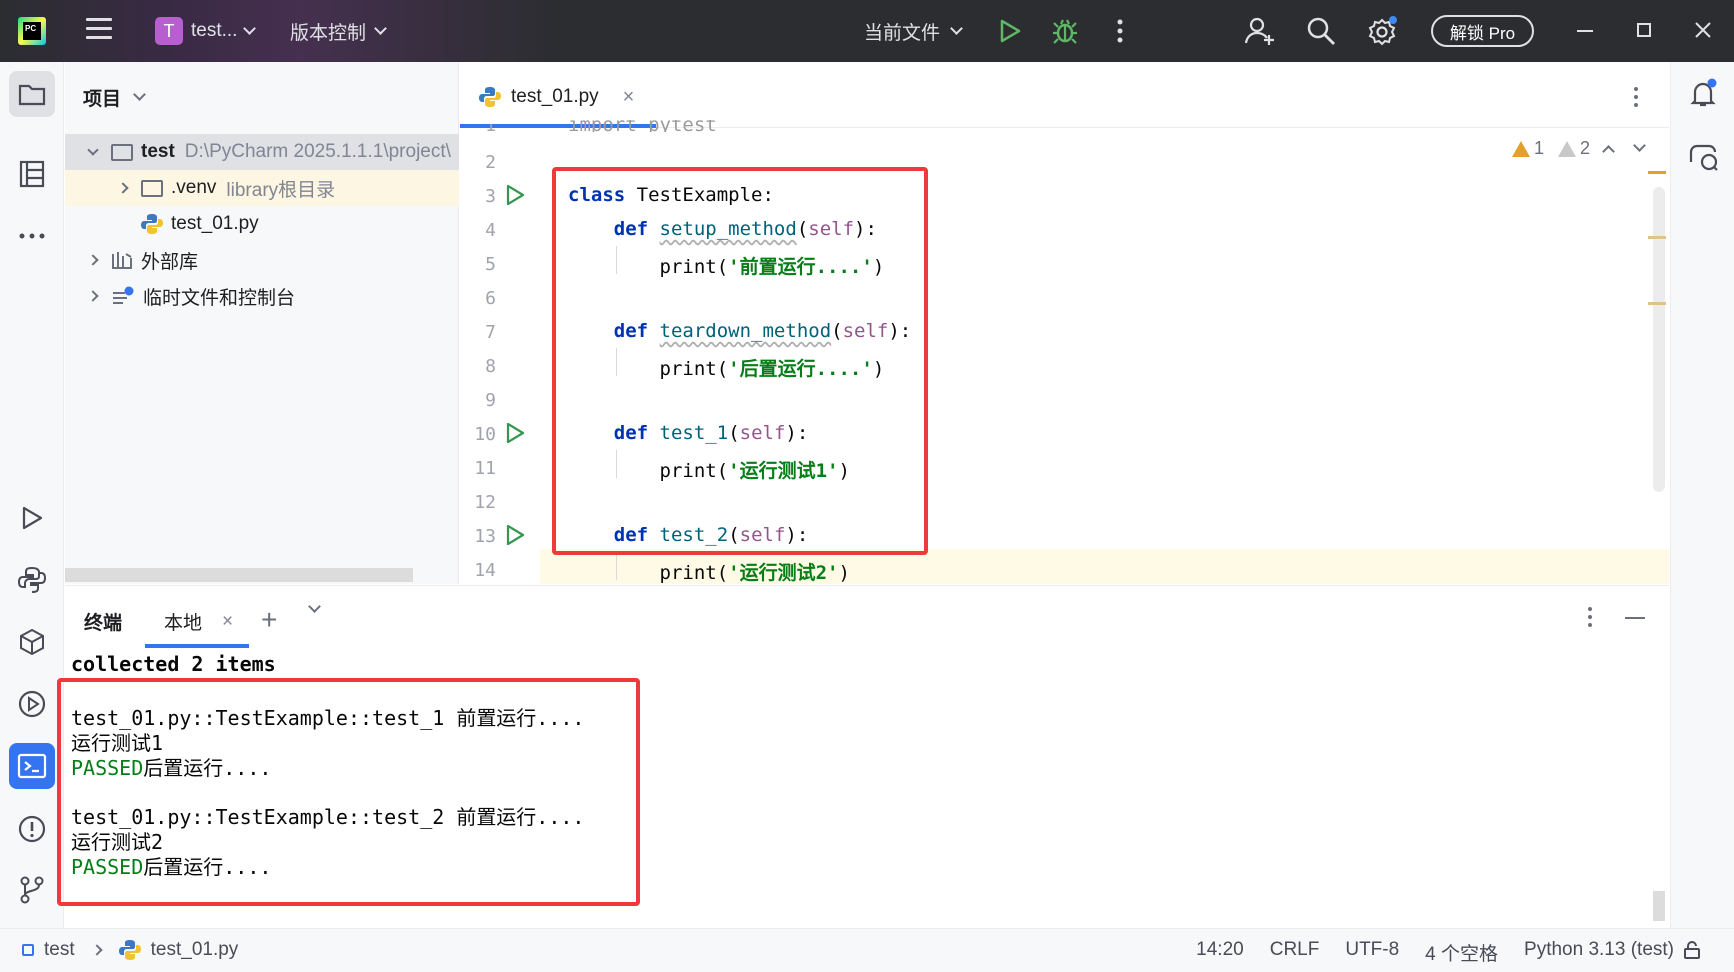 This screenshot has height=972, width=1734. Describe the element at coordinates (262, 260) in the screenshot. I see `tree-item-external-libraries: 外部库` at that location.